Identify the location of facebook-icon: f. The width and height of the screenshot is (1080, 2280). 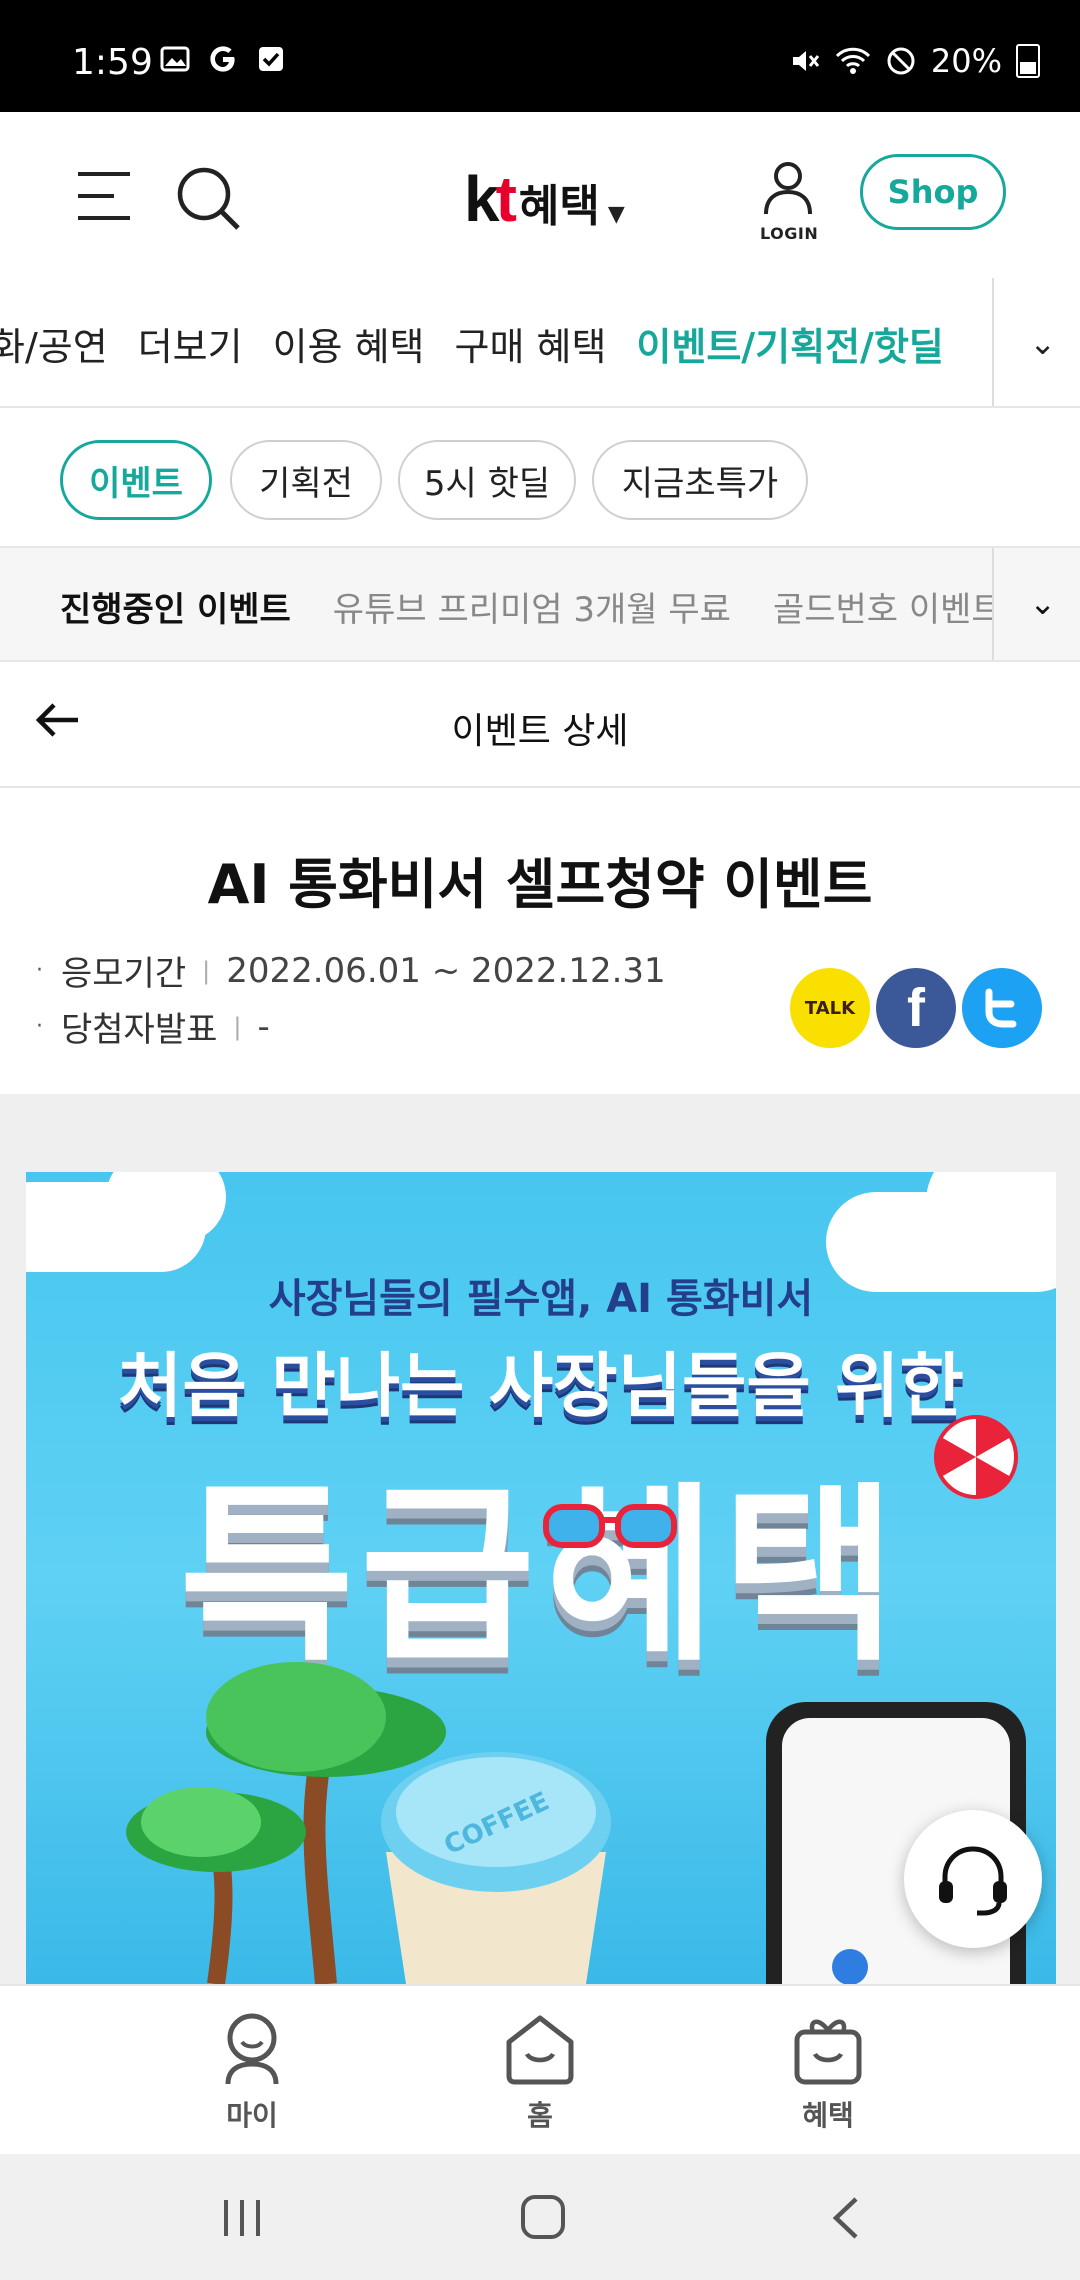
(916, 1008).